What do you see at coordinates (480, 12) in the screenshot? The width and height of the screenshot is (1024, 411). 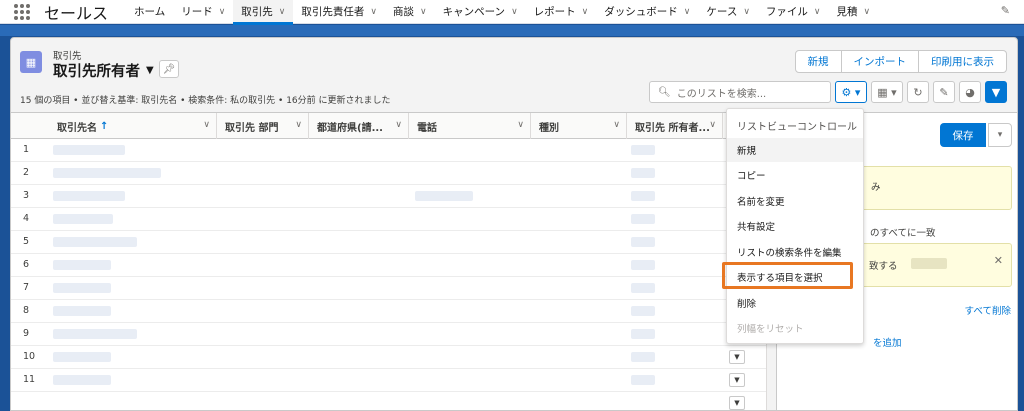 I see `nav-item-campaigns: キャンペーン ∨` at bounding box center [480, 12].